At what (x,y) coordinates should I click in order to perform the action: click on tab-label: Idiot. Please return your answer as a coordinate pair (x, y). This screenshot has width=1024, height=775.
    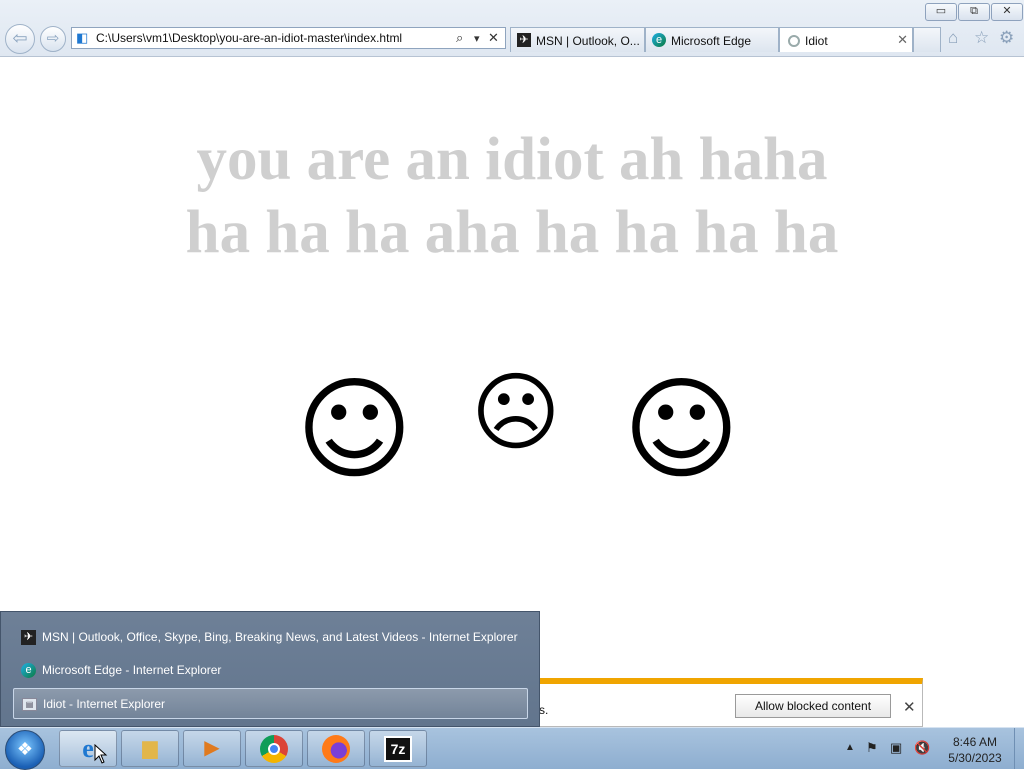
    Looking at the image, I should click on (816, 41).